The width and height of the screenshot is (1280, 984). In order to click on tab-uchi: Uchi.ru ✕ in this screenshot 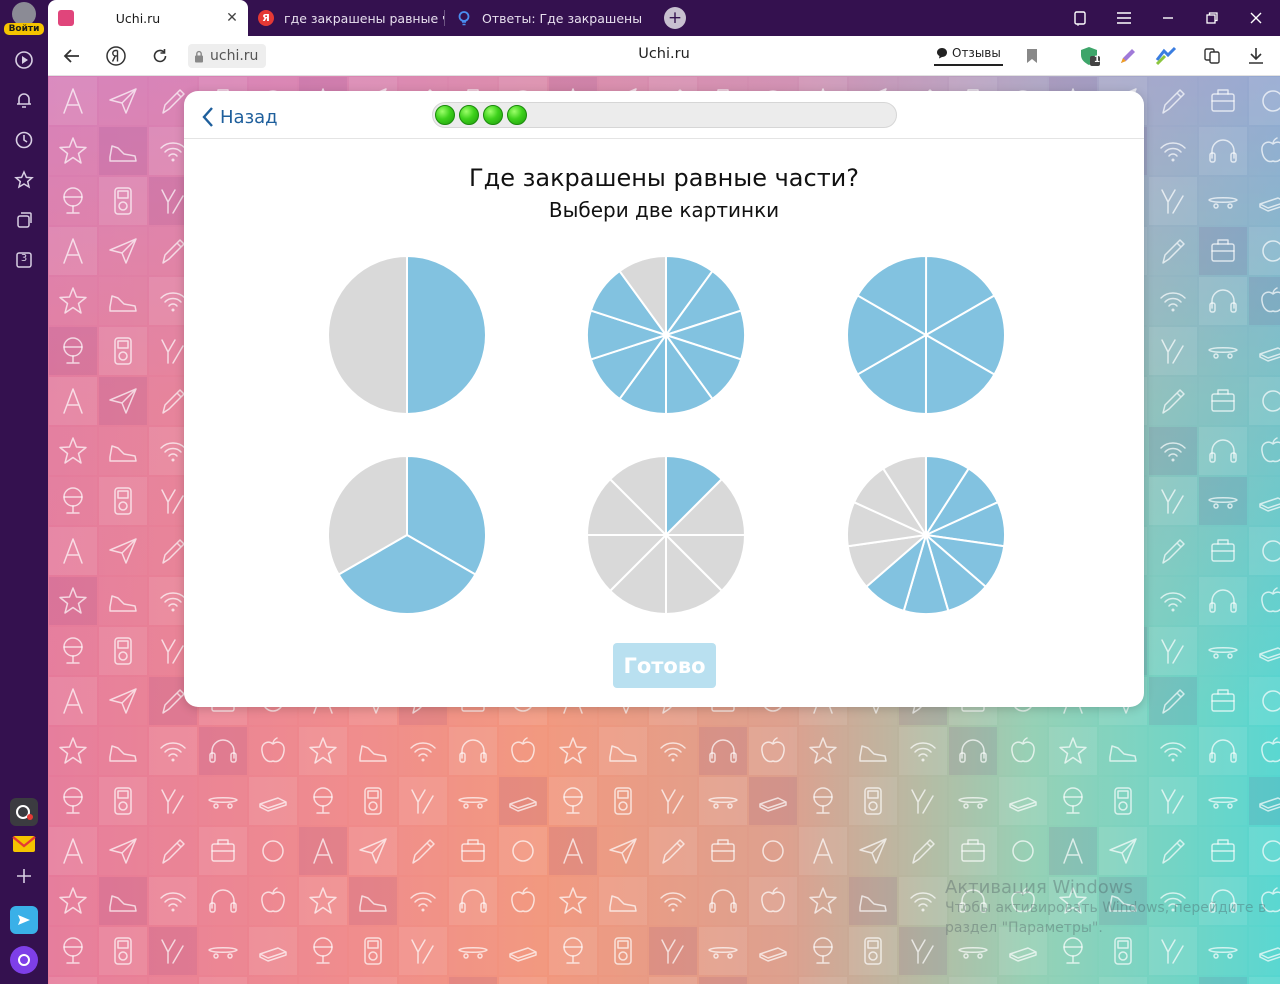, I will do `click(148, 18)`.